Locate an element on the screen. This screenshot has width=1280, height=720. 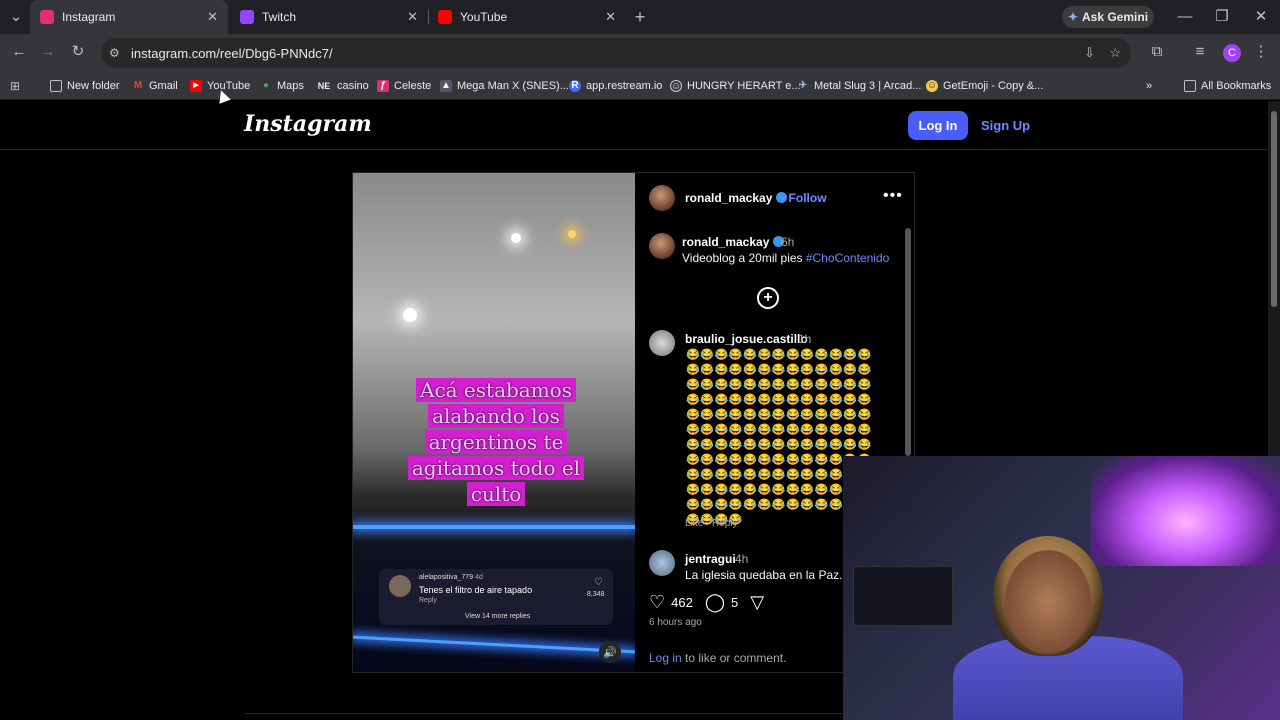
bookmark-star-icon: ☆ is located at coordinates (1115, 53).